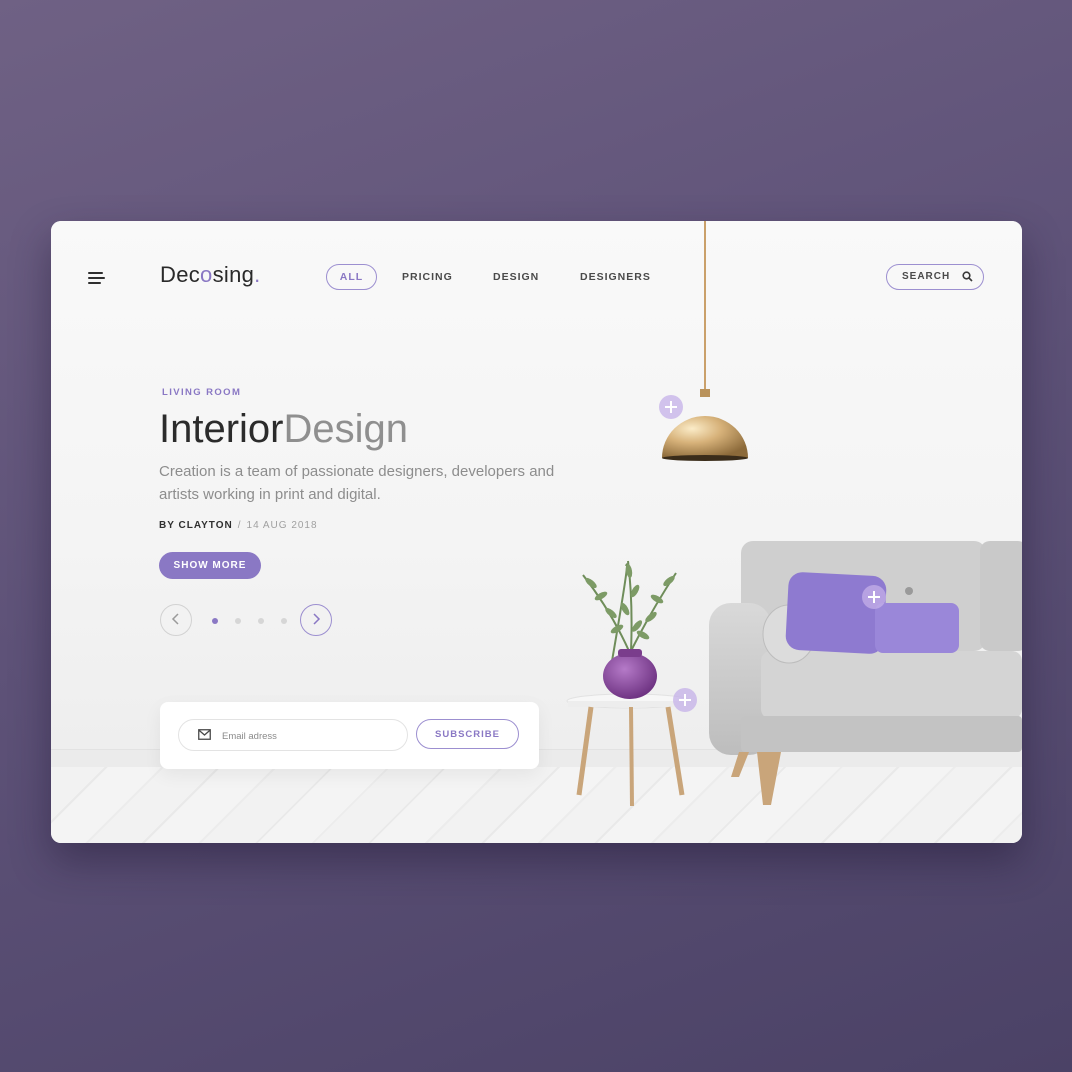 This screenshot has height=1072, width=1072. I want to click on sofa, so click(865, 673).